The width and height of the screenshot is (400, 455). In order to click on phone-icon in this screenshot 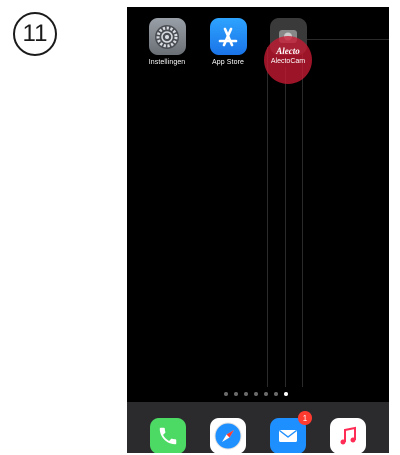, I will do `click(168, 436)`.